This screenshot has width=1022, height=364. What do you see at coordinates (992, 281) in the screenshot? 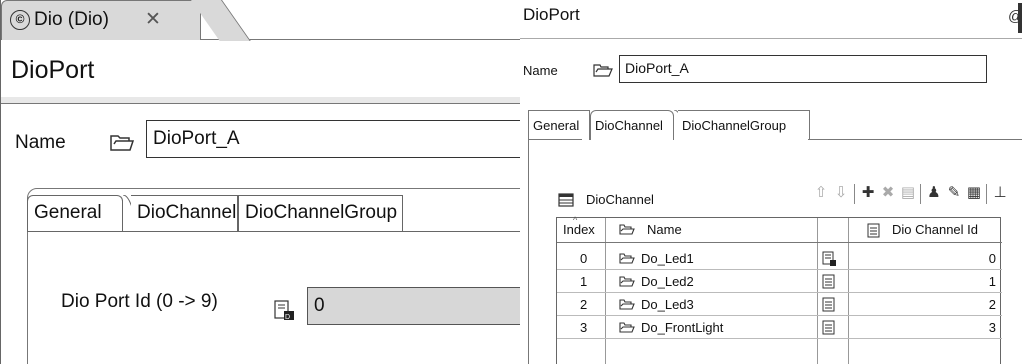
I see `cell-channel-id: 1` at bounding box center [992, 281].